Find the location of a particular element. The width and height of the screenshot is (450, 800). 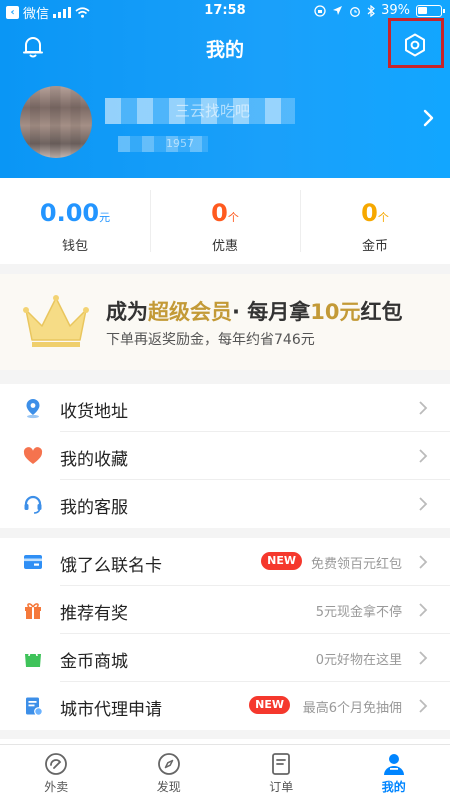

heart-icon is located at coordinates (33, 455).